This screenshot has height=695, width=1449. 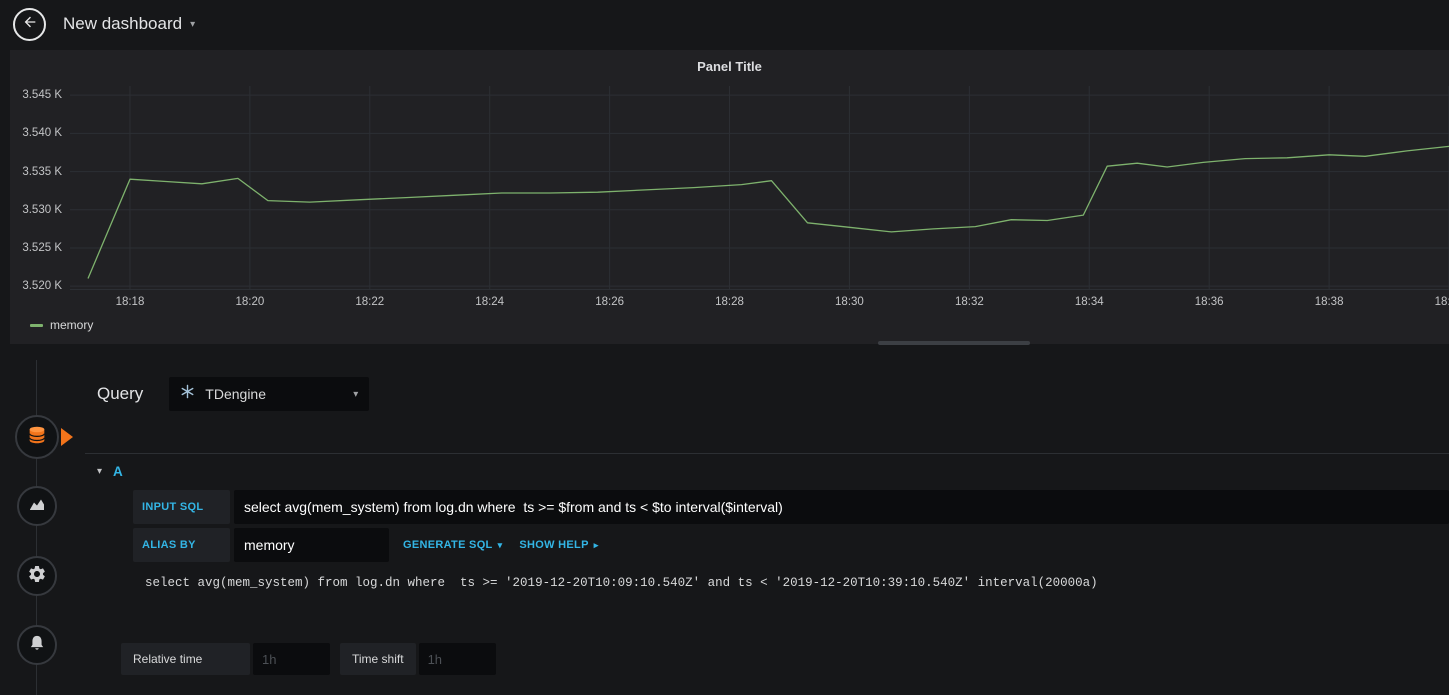 I want to click on dashboard-title-caret-down-icon: ▾, so click(x=192, y=24).